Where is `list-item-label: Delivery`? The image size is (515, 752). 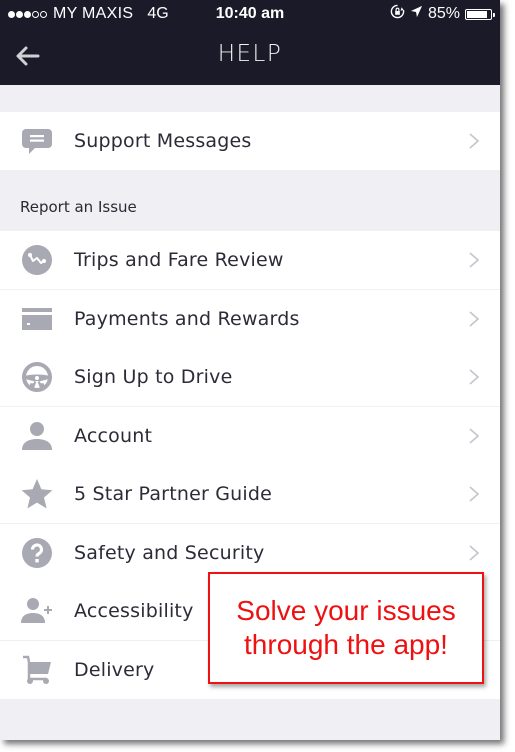
list-item-label: Delivery is located at coordinates (114, 669).